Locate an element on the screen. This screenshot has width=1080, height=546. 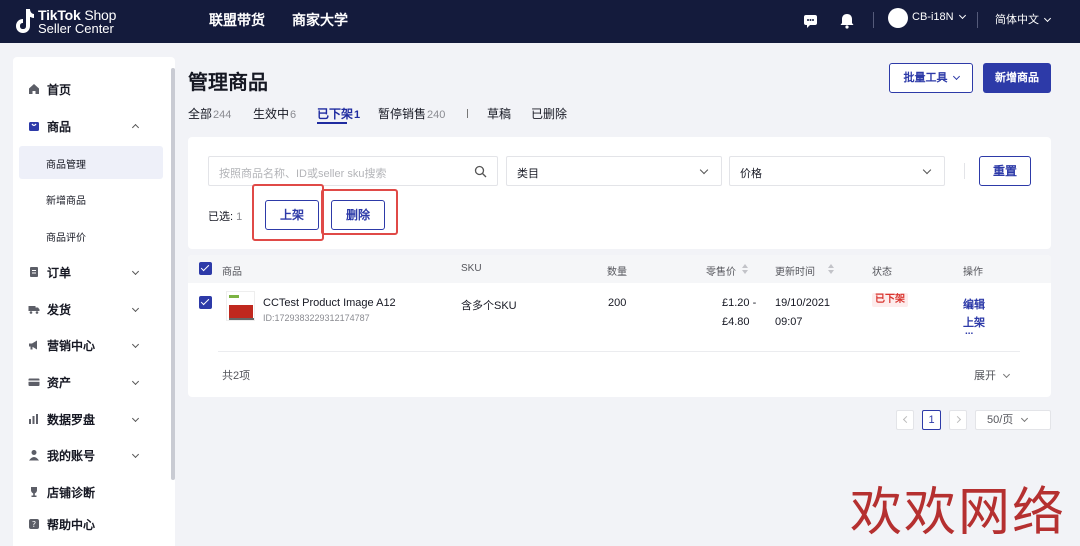
sidebar-item-my-account: 我的账号 is located at coordinates (88, 455).